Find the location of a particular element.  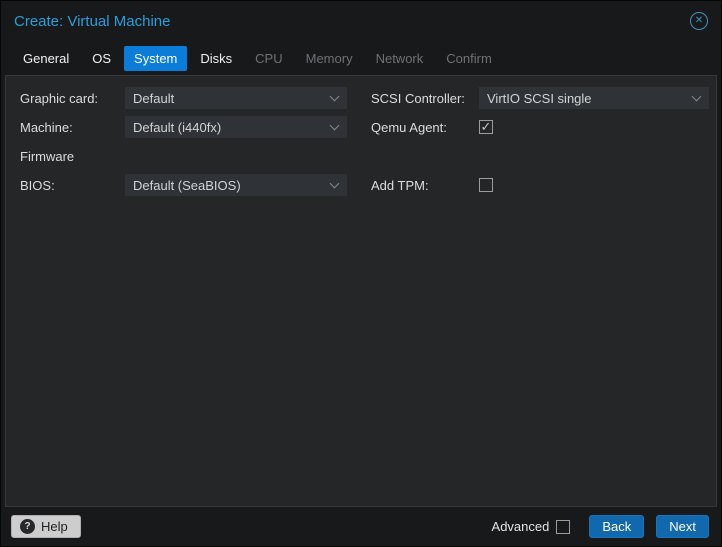

graphic-card-row: Graphic card: Default is located at coordinates (181, 98).